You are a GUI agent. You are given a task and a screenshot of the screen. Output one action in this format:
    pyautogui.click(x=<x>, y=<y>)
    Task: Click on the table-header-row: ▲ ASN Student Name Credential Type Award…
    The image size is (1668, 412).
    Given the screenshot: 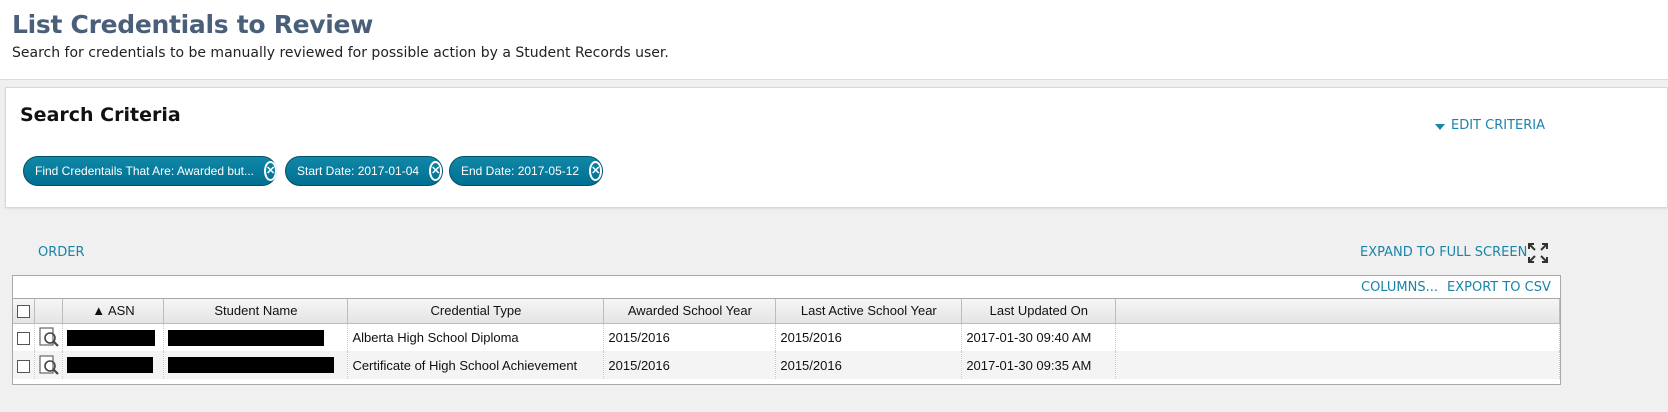 What is the action you would take?
    pyautogui.click(x=786, y=311)
    